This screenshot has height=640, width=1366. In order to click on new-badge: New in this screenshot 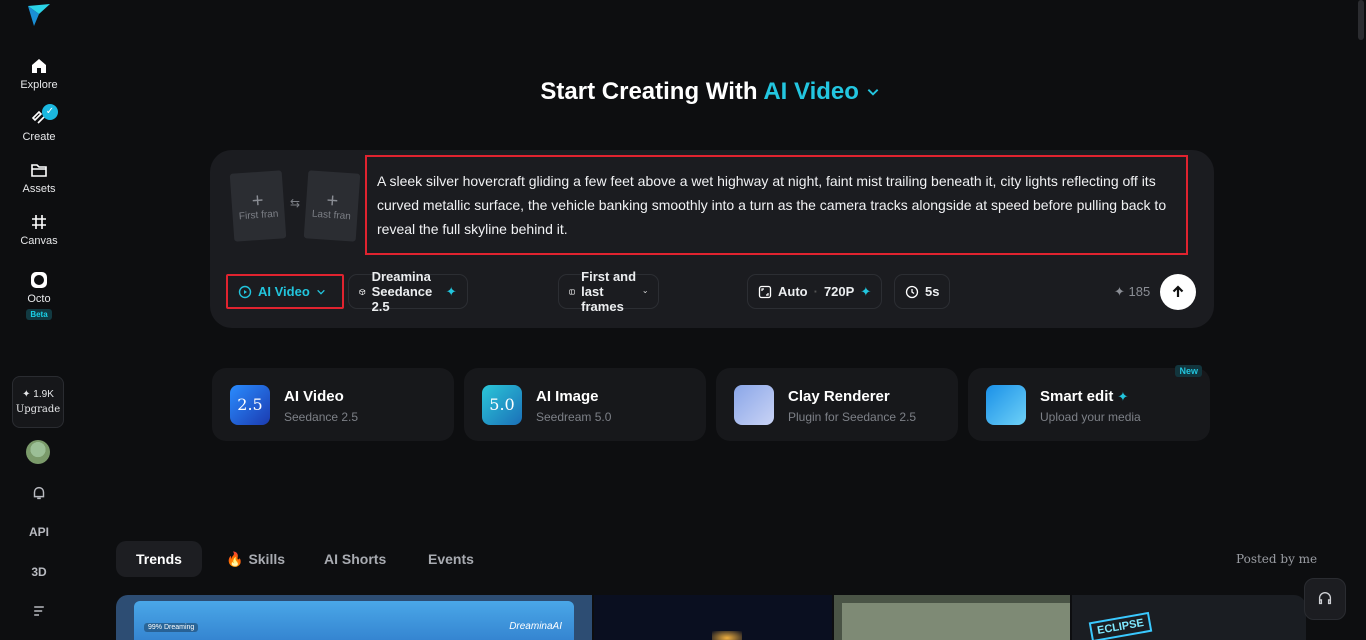, I will do `click(1188, 371)`.